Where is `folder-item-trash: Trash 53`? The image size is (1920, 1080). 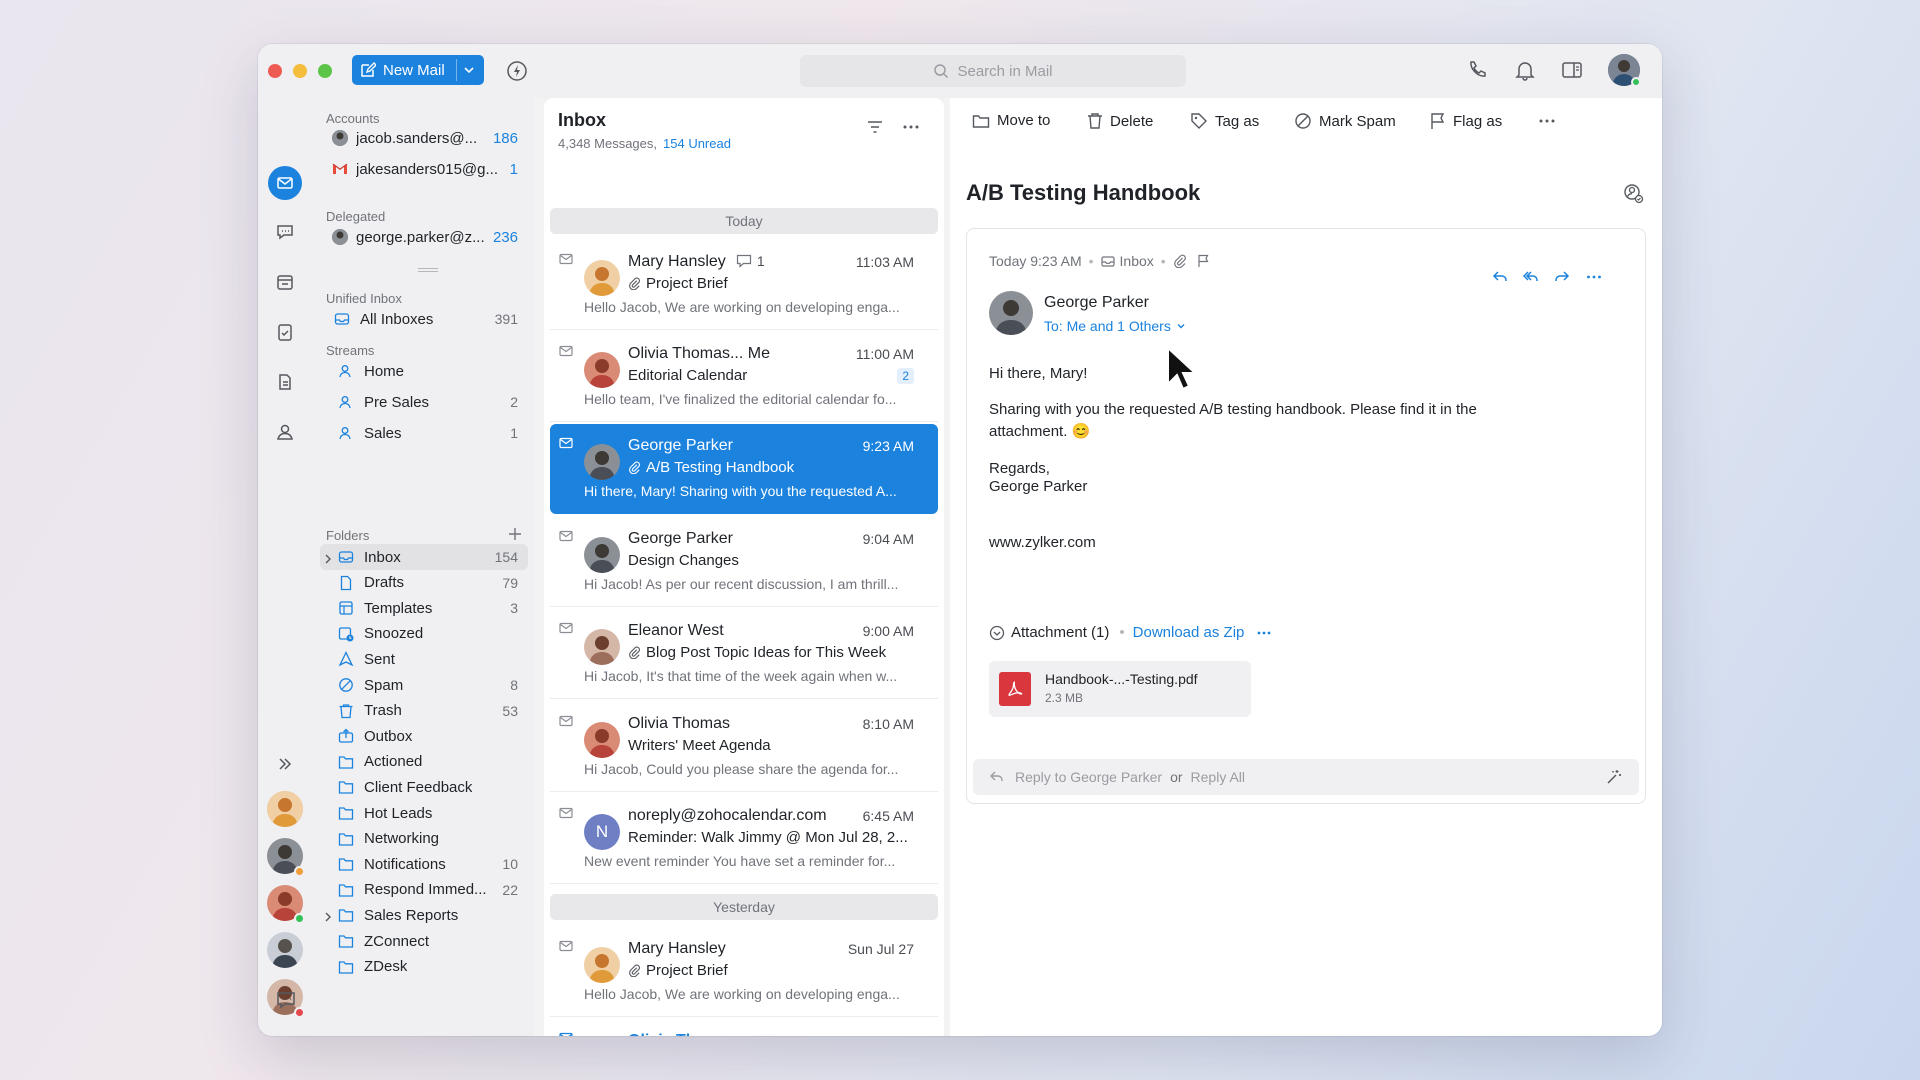 folder-item-trash: Trash 53 is located at coordinates (424, 711).